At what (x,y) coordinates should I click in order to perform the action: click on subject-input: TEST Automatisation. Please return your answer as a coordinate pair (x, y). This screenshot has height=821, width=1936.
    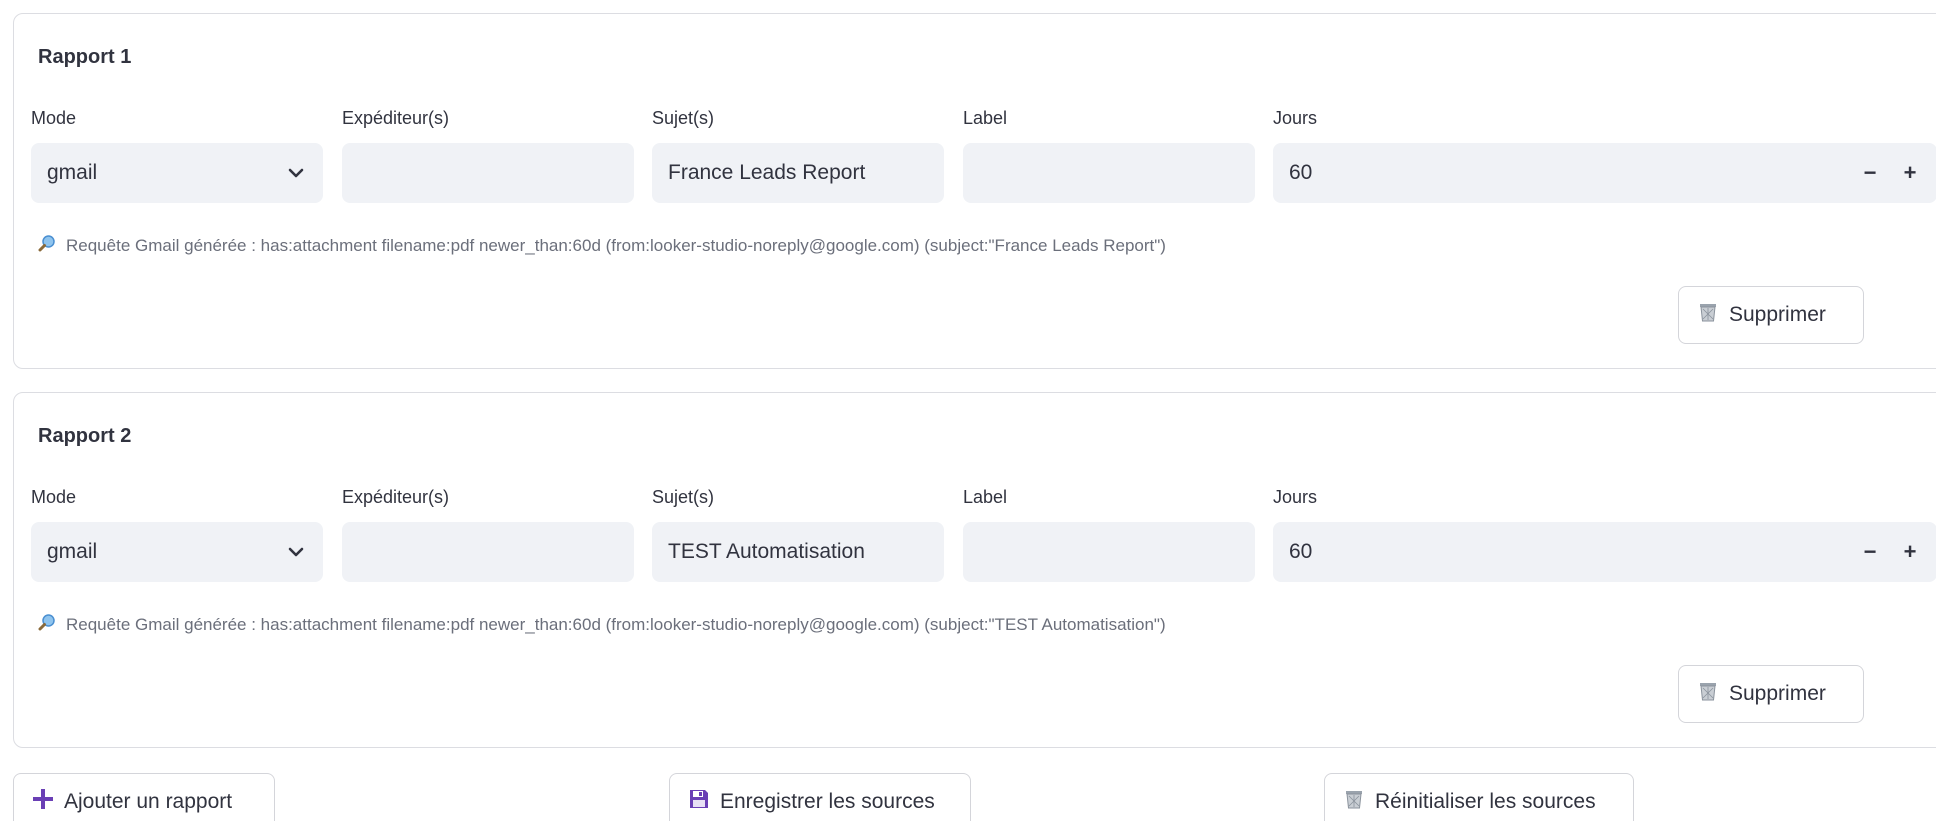
    Looking at the image, I should click on (798, 552).